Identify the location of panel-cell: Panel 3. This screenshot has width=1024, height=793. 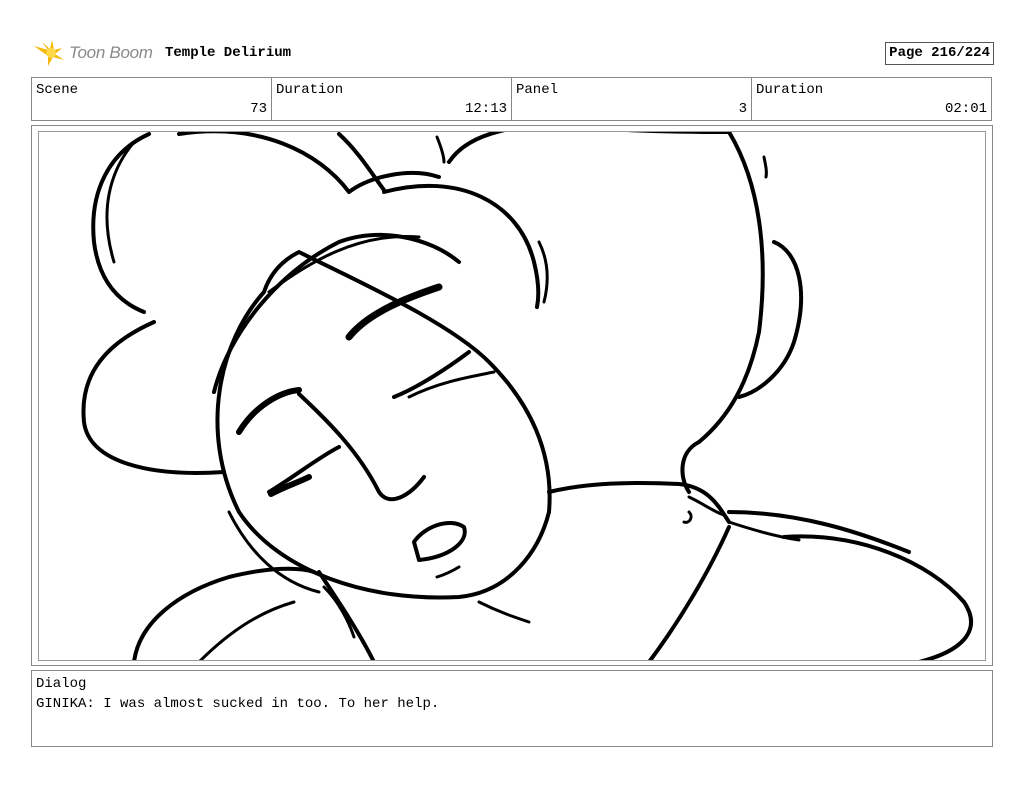
(632, 99).